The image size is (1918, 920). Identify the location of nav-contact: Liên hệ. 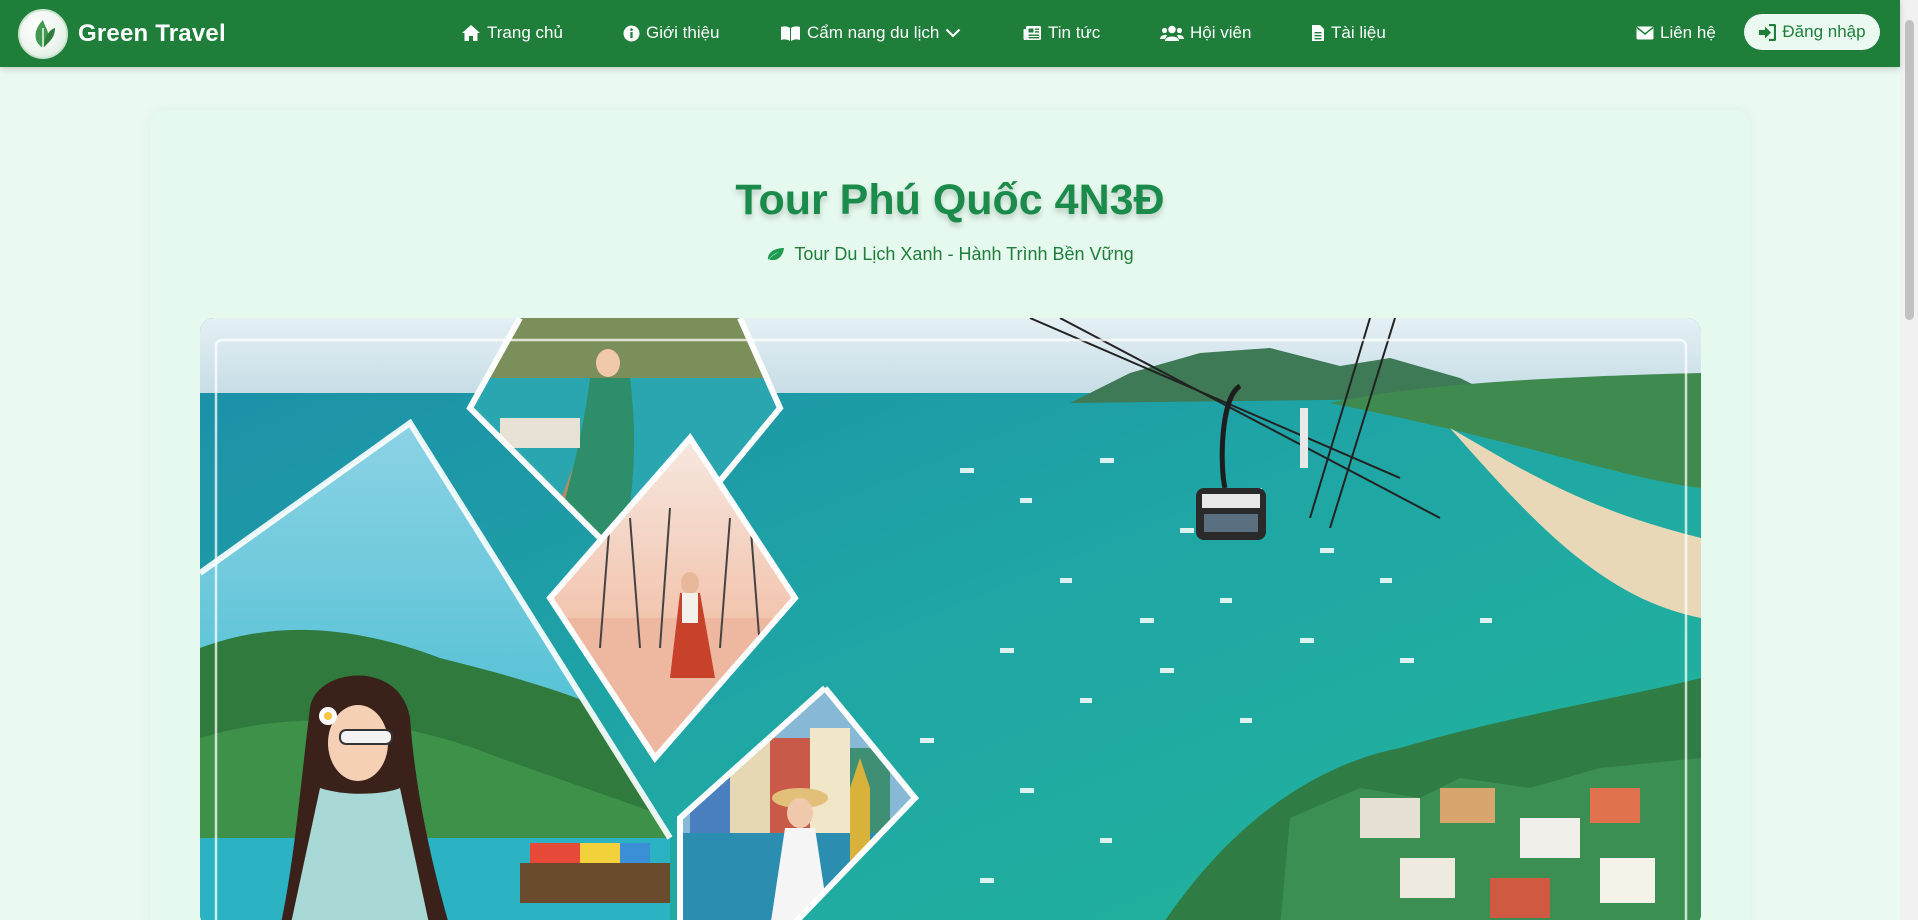
(1676, 33).